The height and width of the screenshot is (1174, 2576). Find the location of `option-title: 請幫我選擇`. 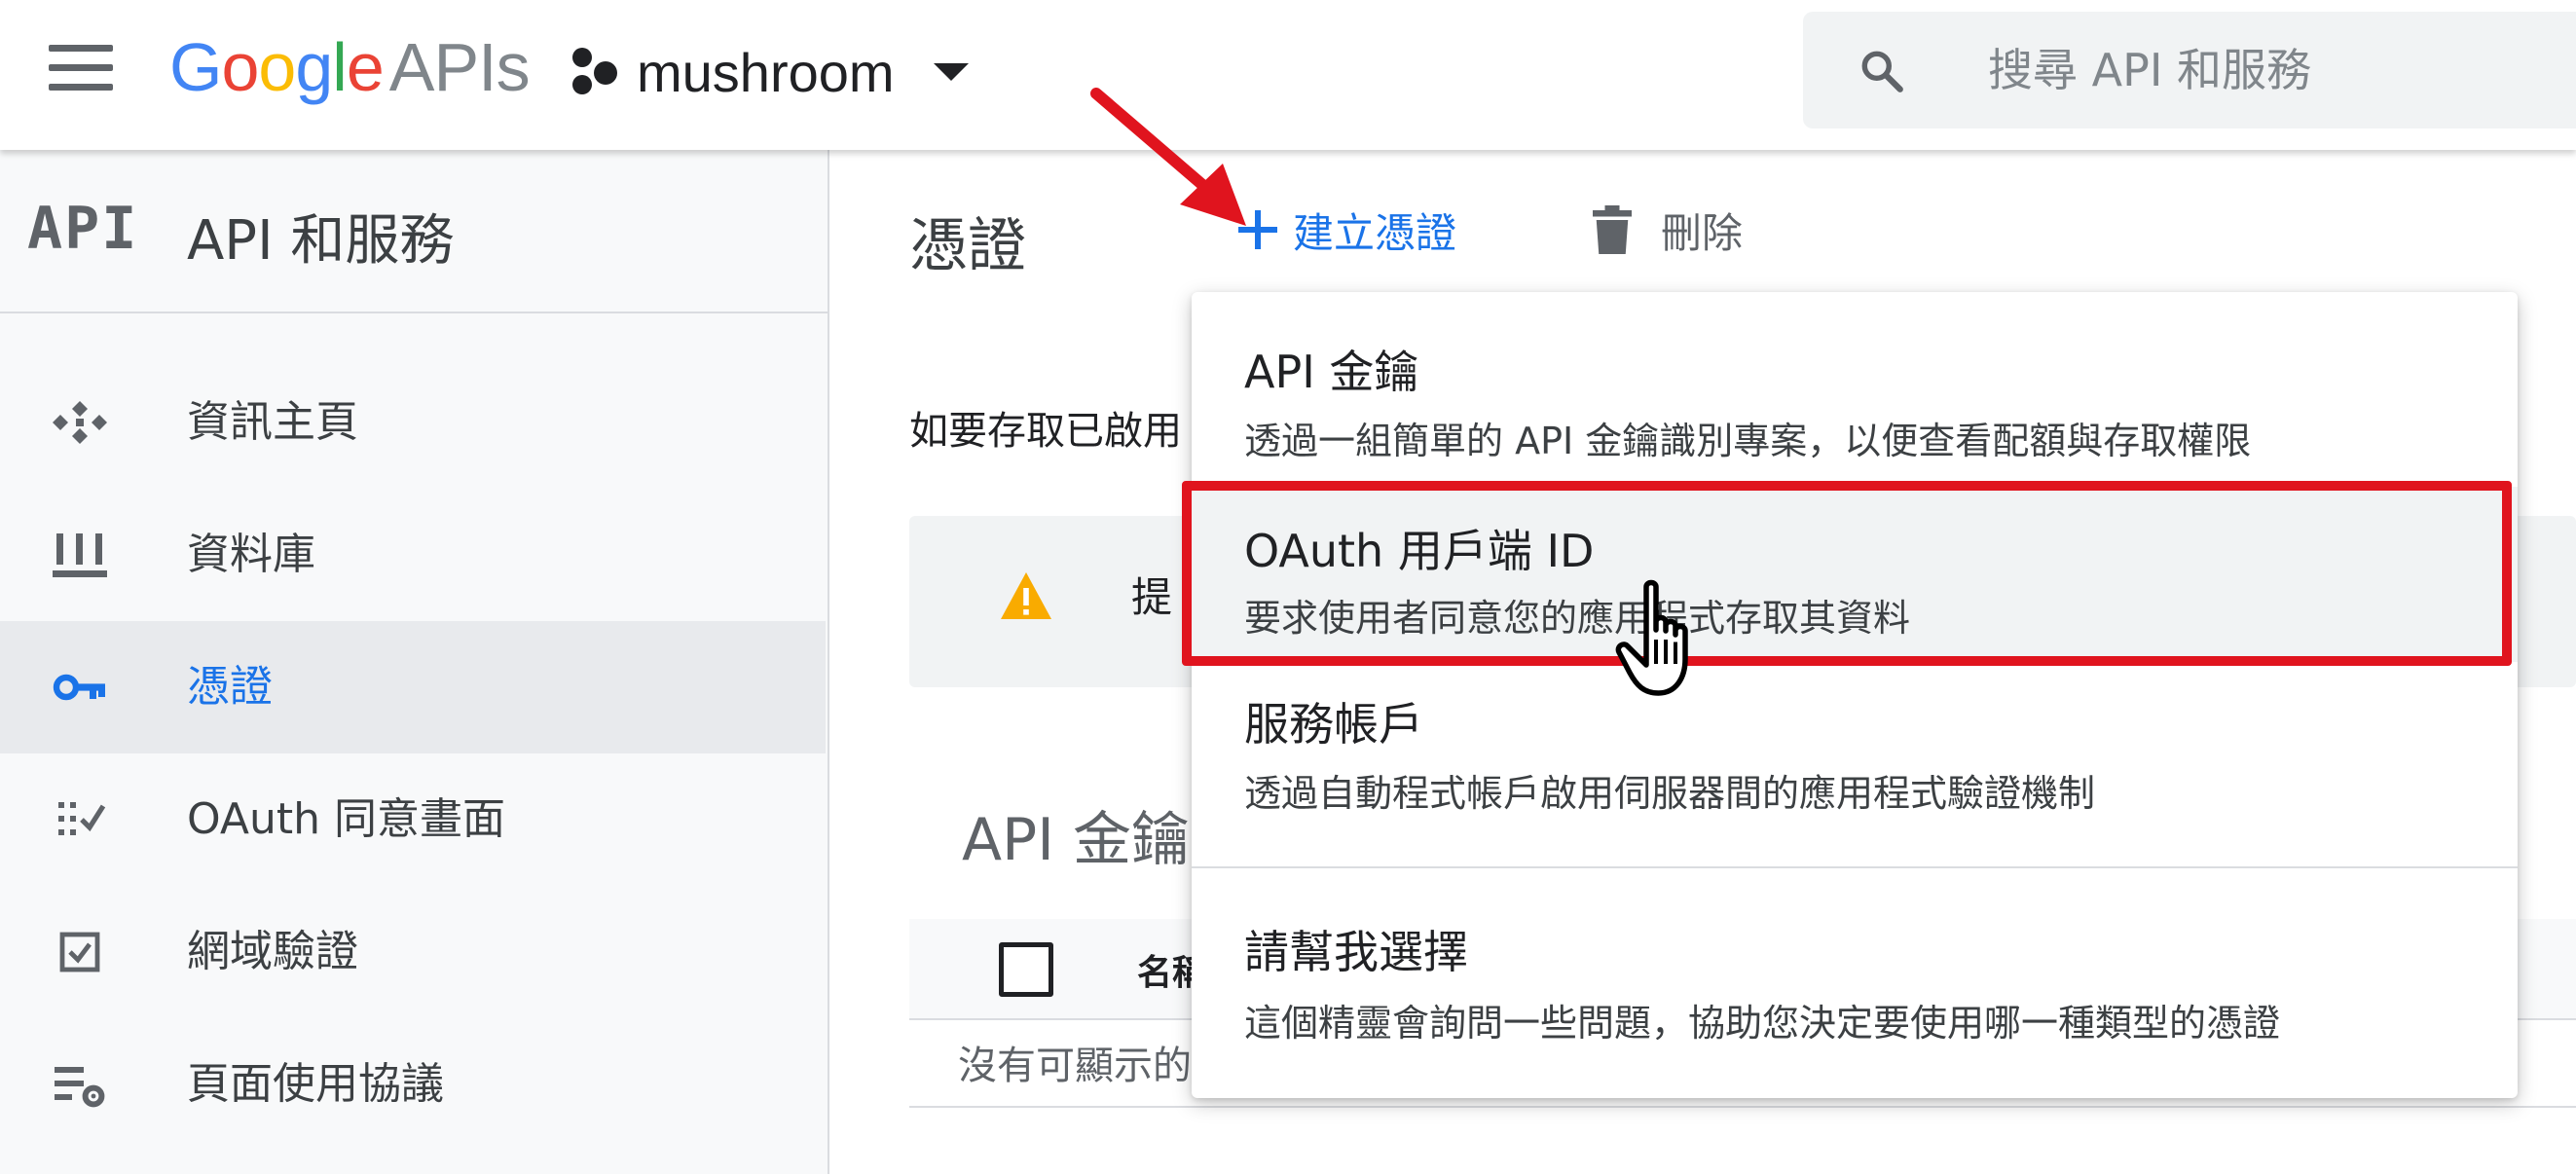

option-title: 請幫我選擇 is located at coordinates (1356, 952).